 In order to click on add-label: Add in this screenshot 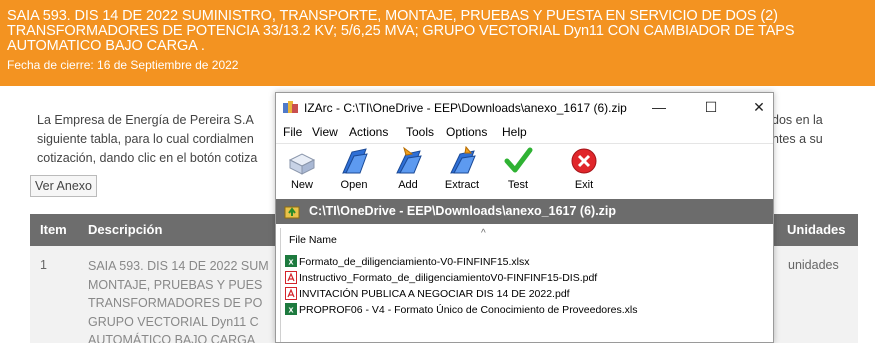, I will do `click(408, 185)`.